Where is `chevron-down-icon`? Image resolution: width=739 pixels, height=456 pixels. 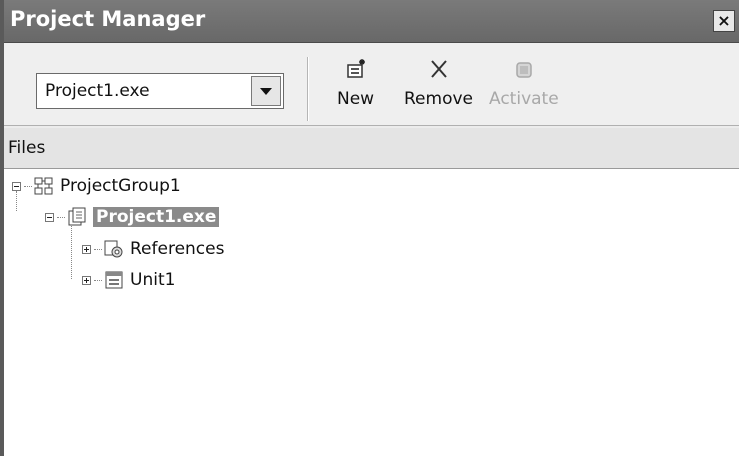 chevron-down-icon is located at coordinates (266, 91).